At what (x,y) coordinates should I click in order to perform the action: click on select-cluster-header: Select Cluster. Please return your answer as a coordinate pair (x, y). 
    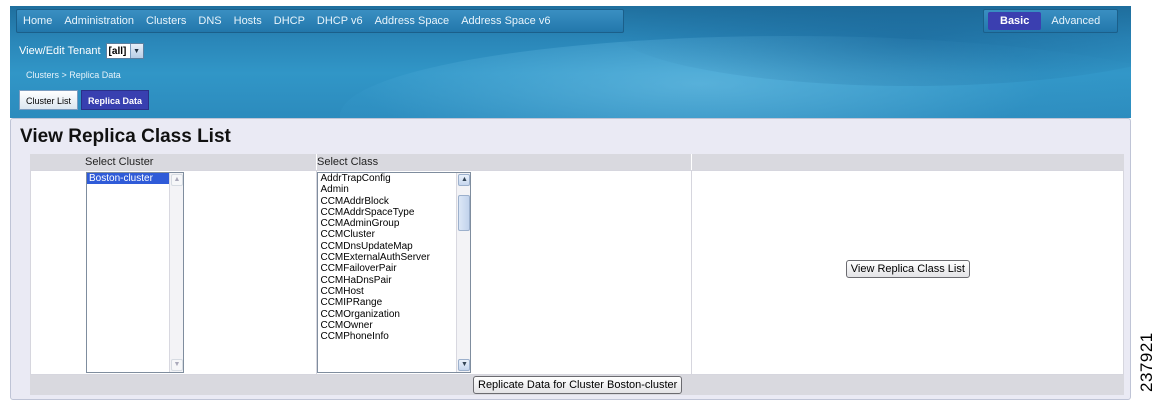
    Looking at the image, I should click on (119, 162).